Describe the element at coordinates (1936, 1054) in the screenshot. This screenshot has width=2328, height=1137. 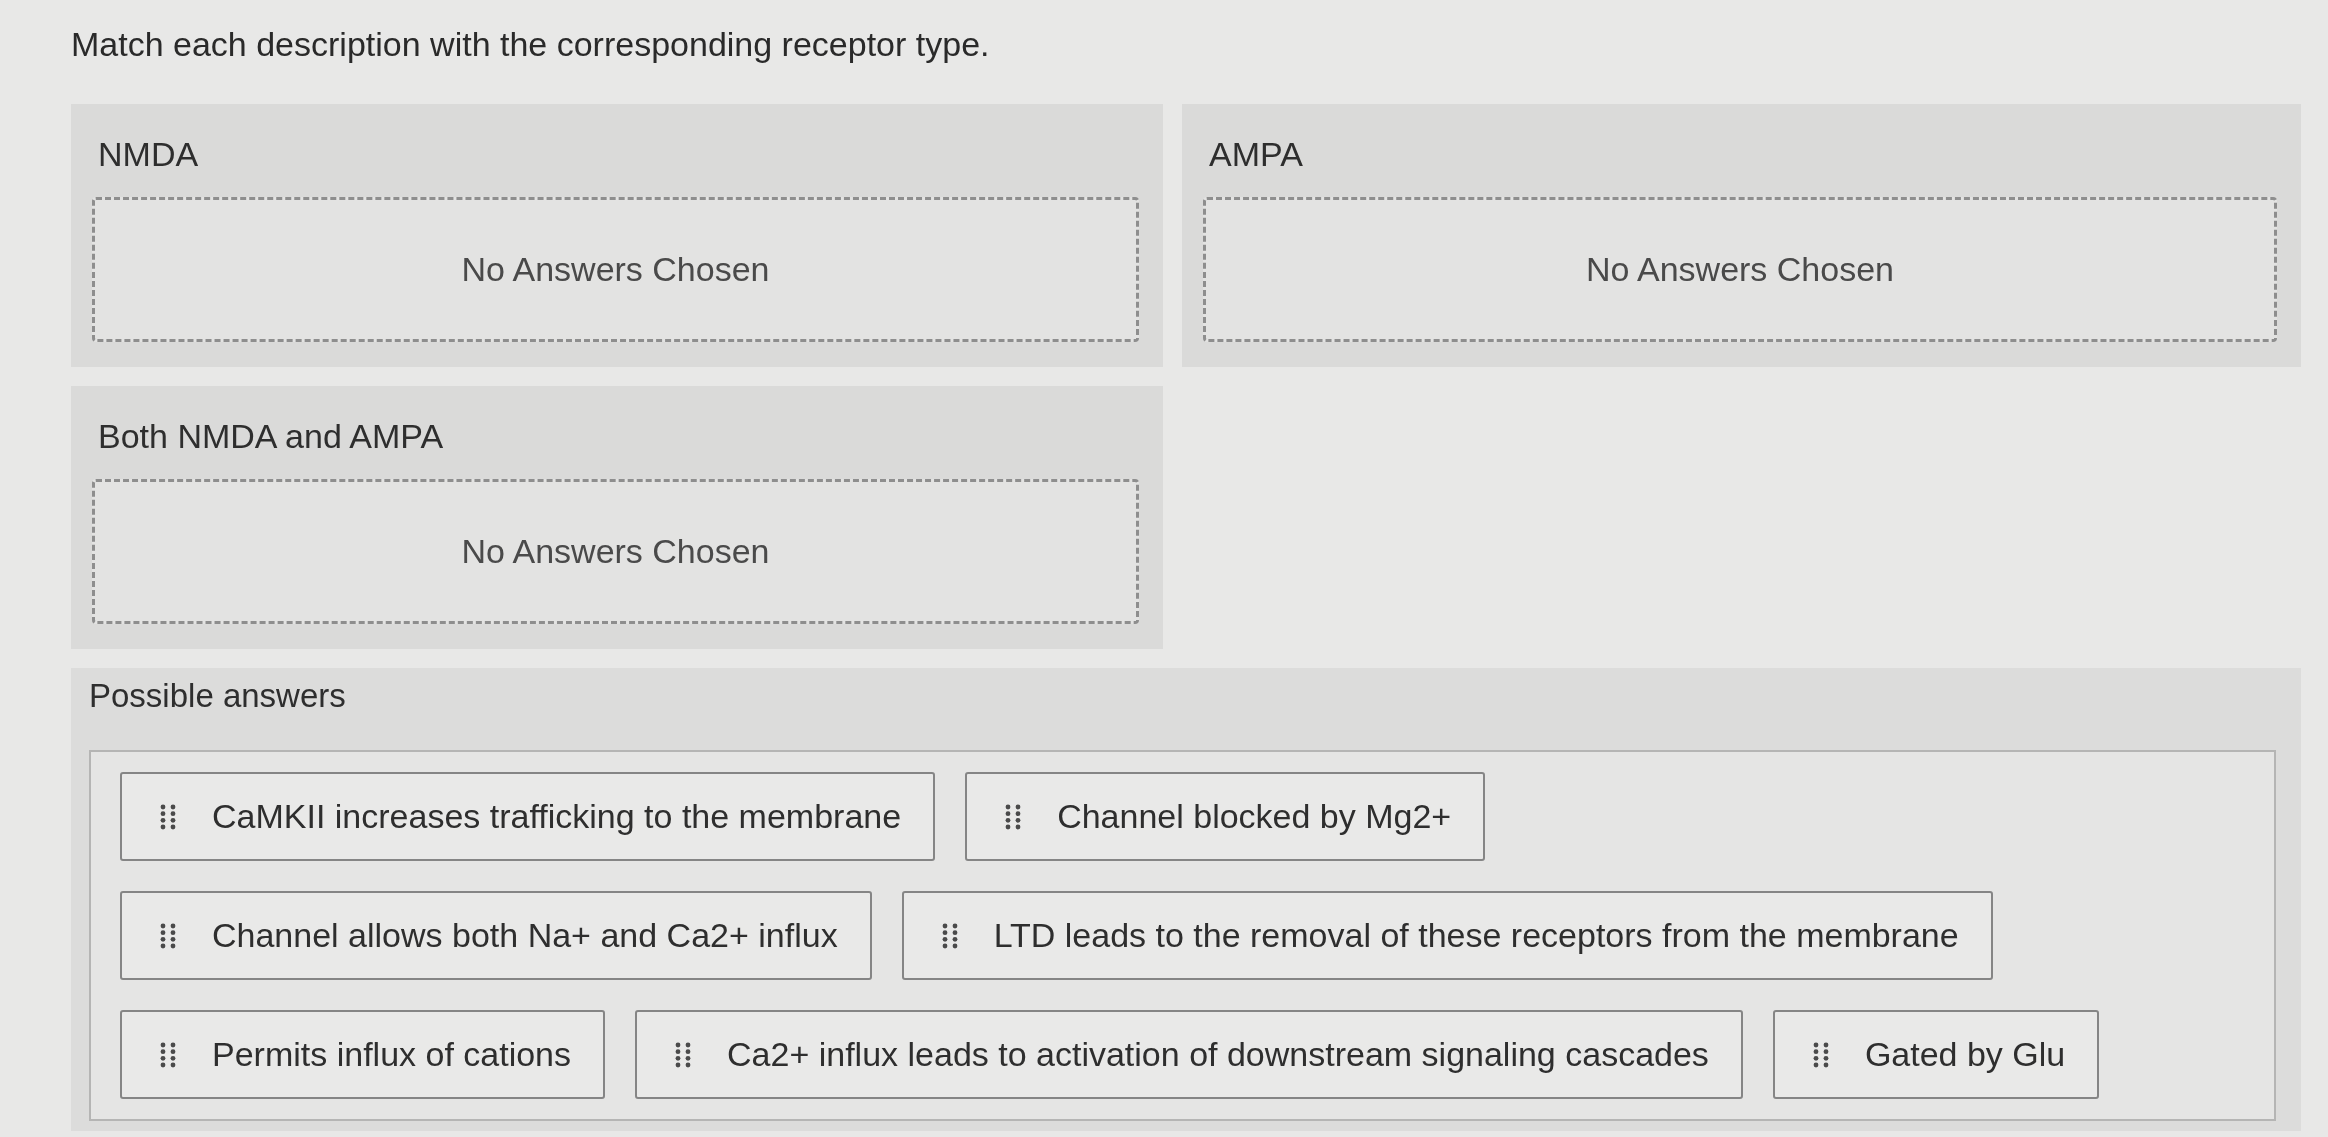
I see `answer-chip: Gated by Glu` at that location.